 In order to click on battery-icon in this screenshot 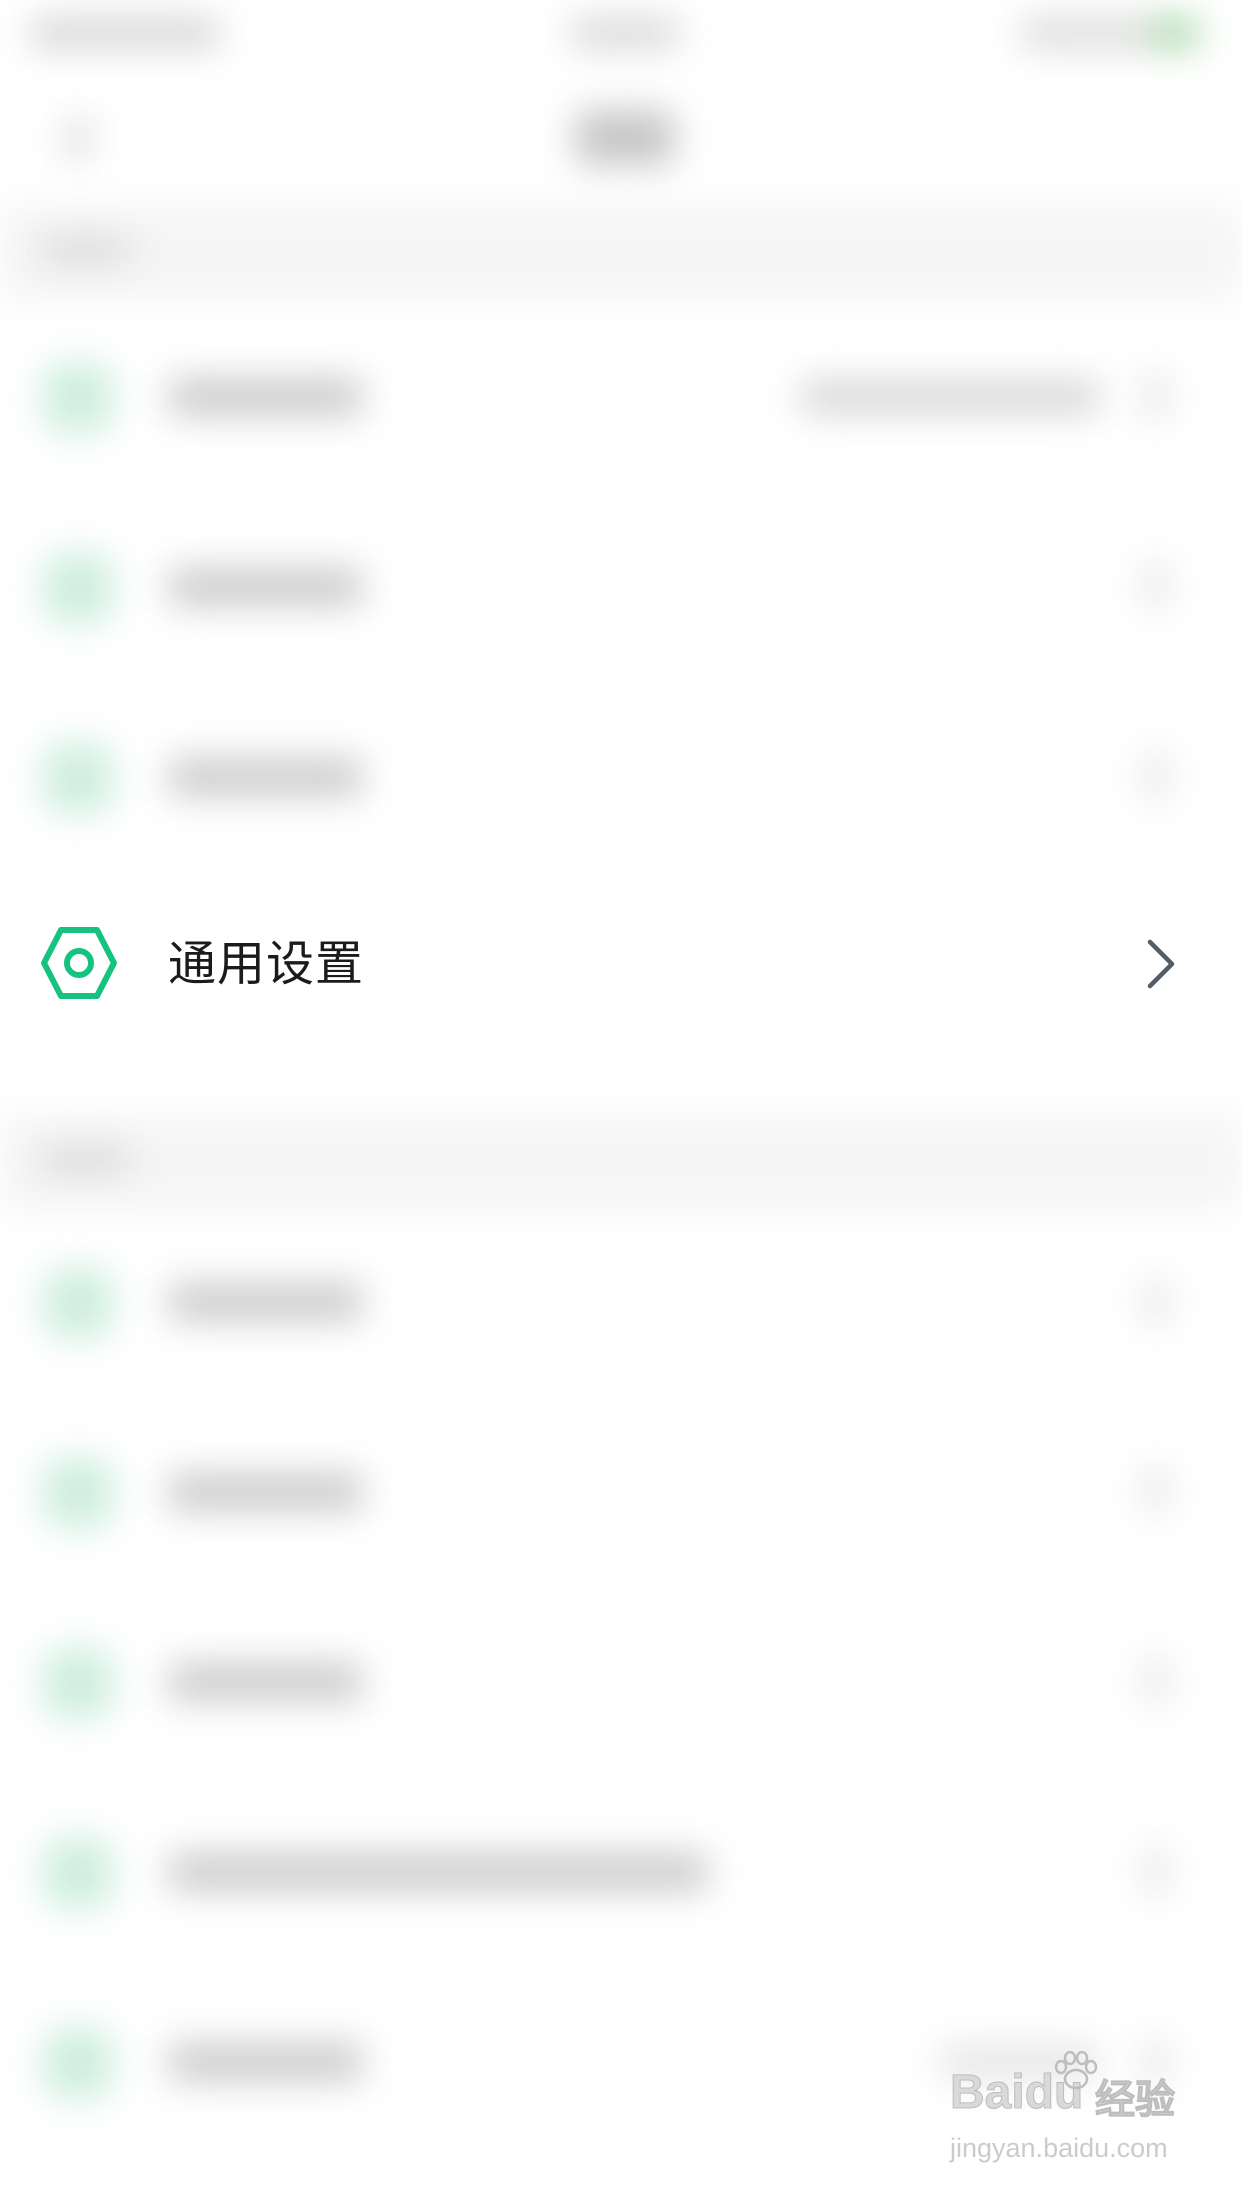, I will do `click(1175, 33)`.